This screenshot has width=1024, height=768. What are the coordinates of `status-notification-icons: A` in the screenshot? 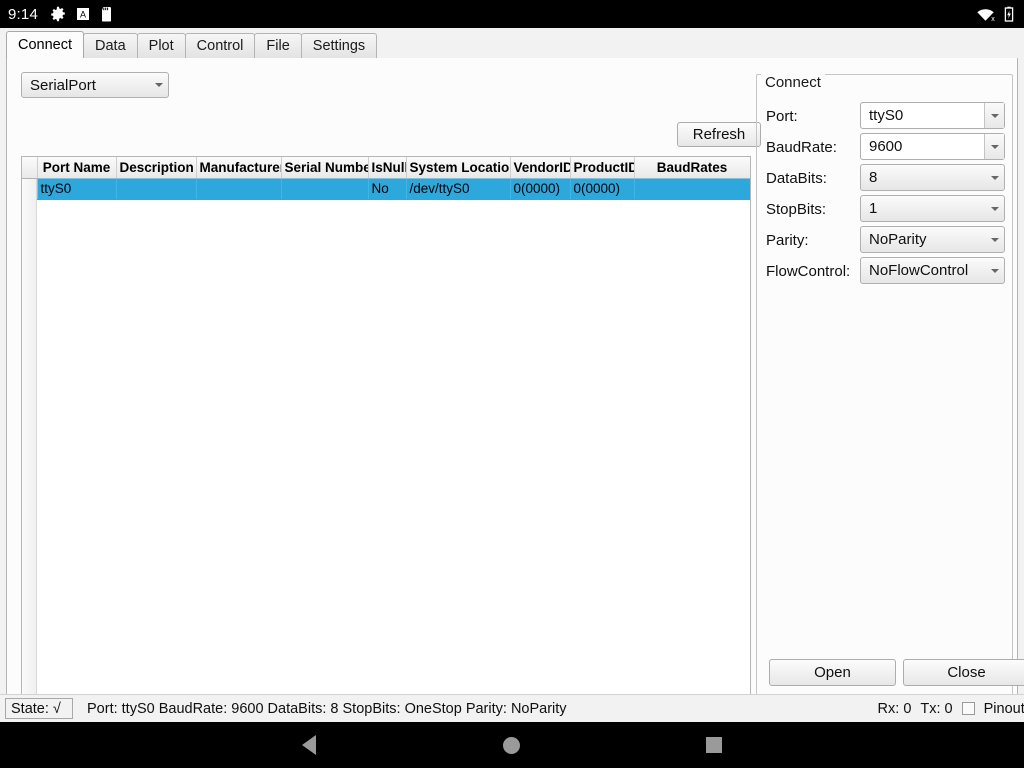 It's located at (81, 14).